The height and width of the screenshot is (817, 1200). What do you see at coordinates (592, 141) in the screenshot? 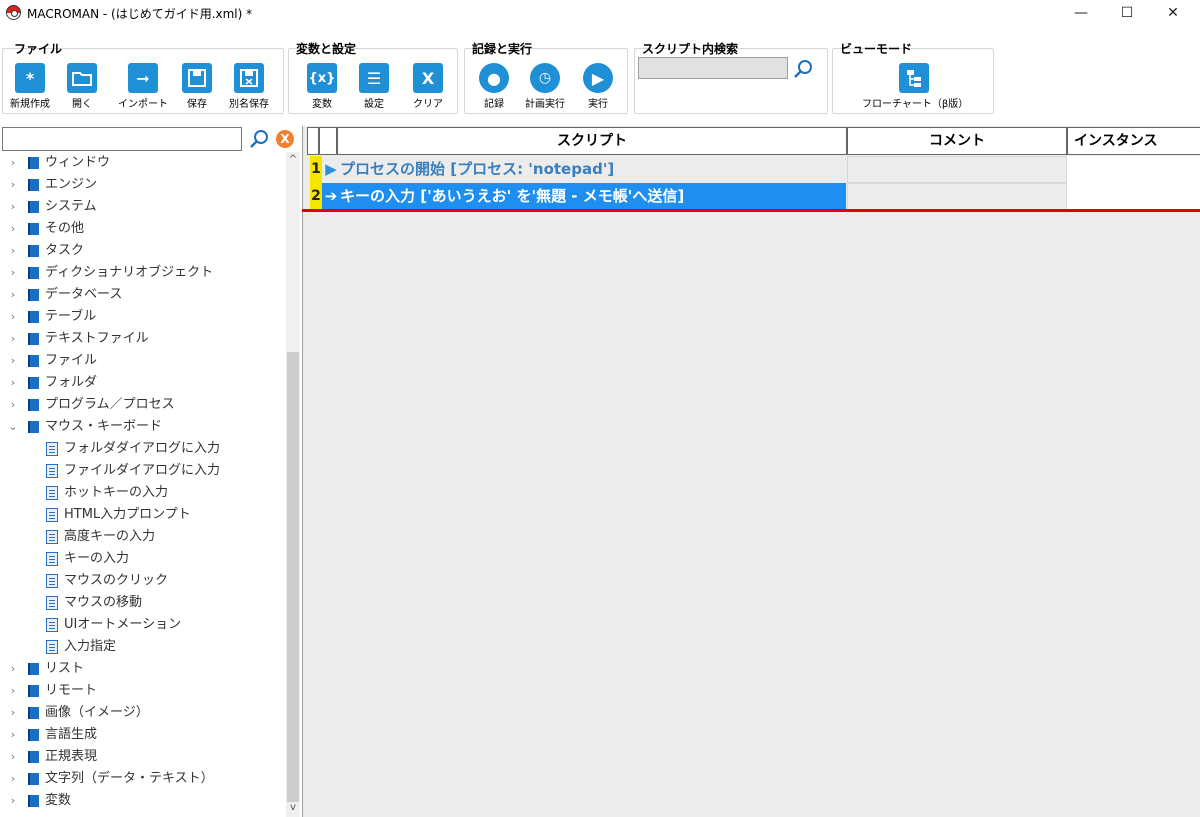
I see `script-column-header: スクリプト` at bounding box center [592, 141].